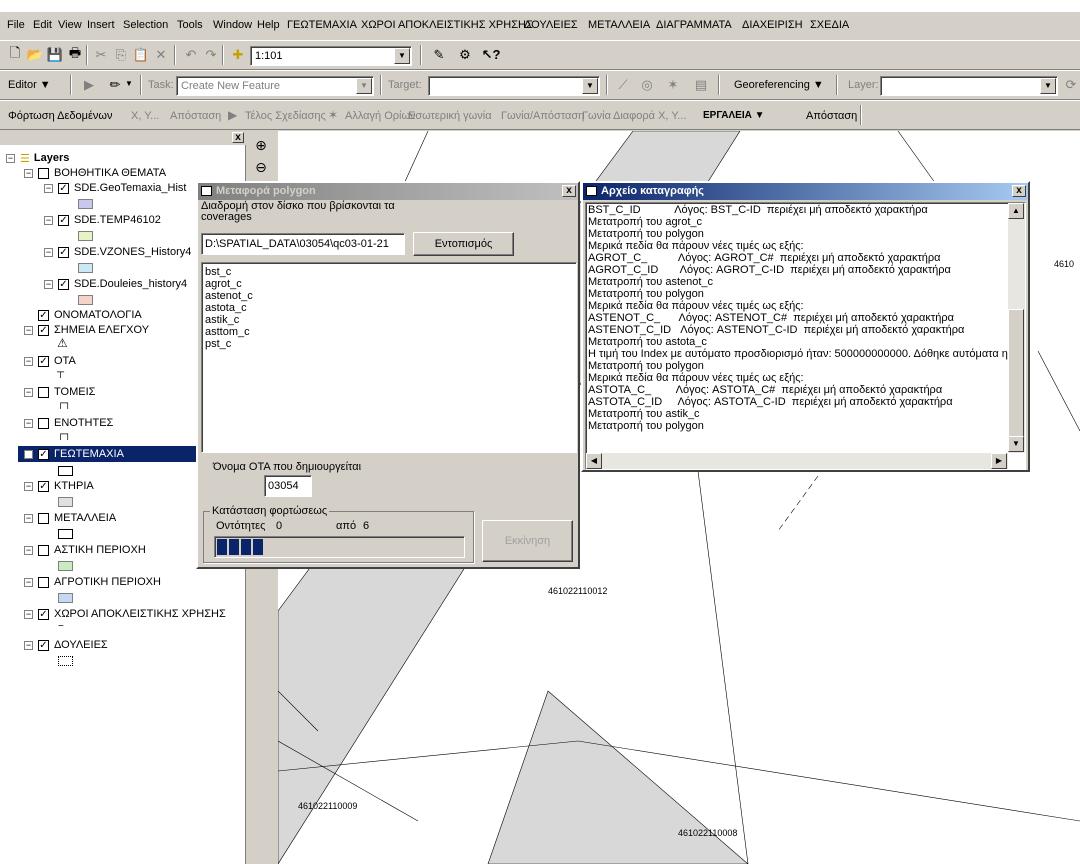 The width and height of the screenshot is (1080, 864). Describe the element at coordinates (734, 115) in the screenshot. I see `tools-menu: ΕΡΓΑΛΕΙΑ ▼` at that location.